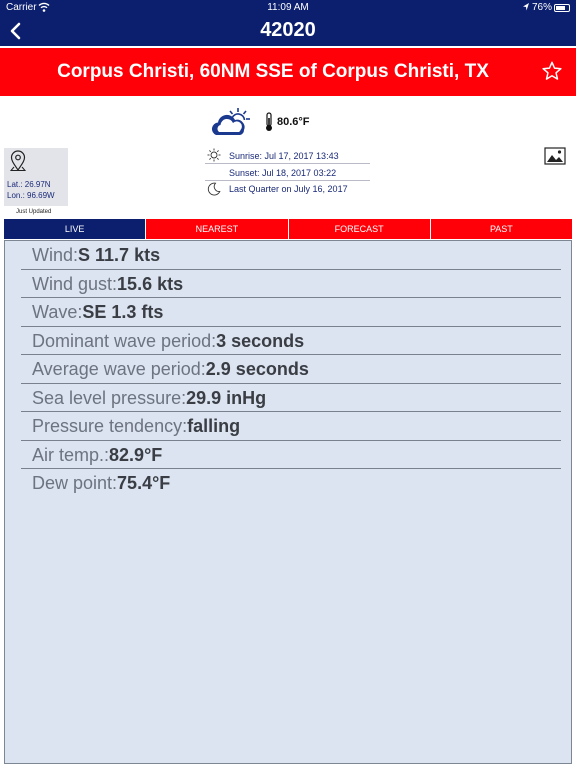 This screenshot has height=768, width=576. I want to click on observation-label: Wind:, so click(55, 255).